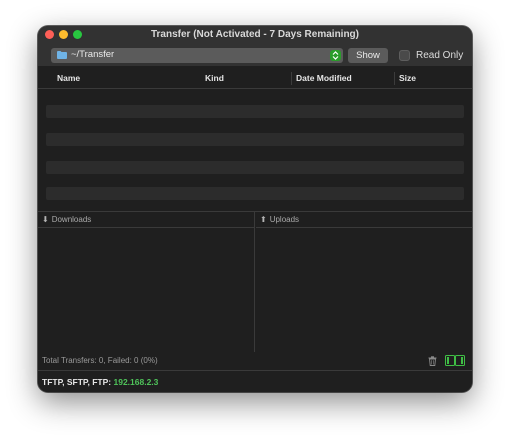 This screenshot has height=444, width=510. Describe the element at coordinates (335, 55) in the screenshot. I see `path-stepper-icon` at that location.